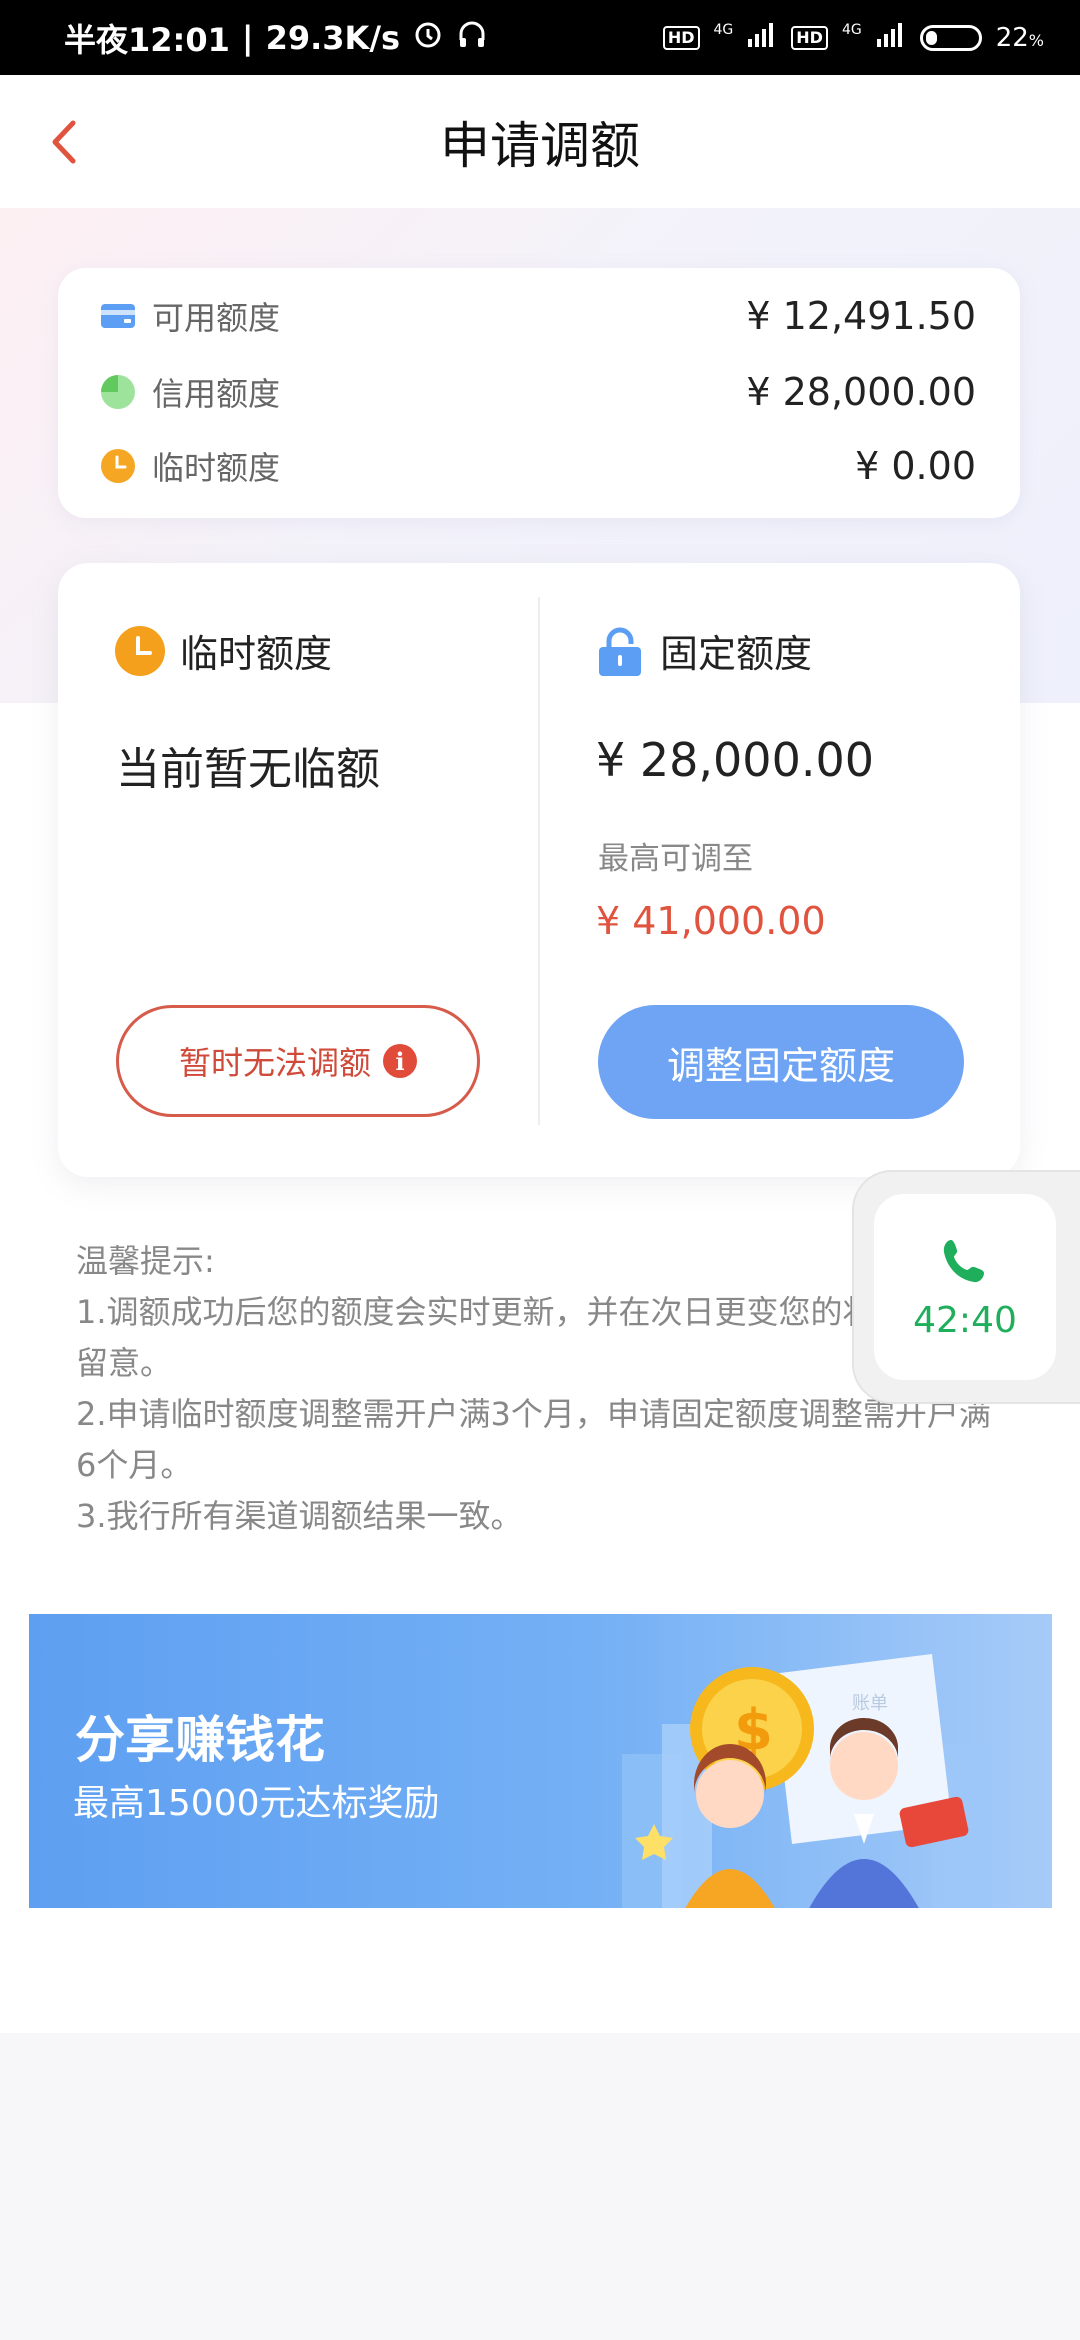 The height and width of the screenshot is (2340, 1080). I want to click on banner-illustration: 账单 $, so click(807, 1781).